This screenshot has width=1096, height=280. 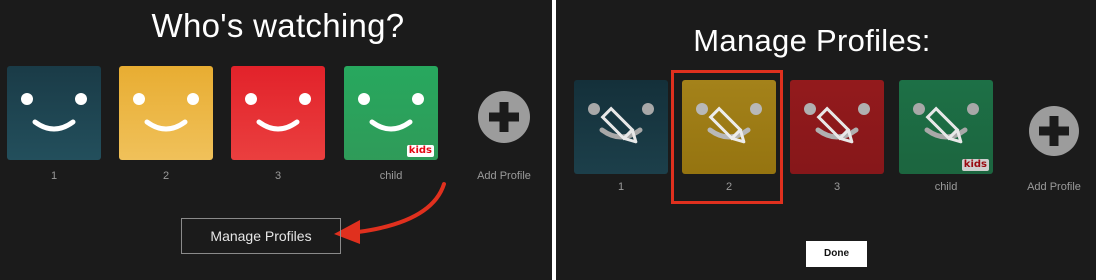 What do you see at coordinates (278, 25) in the screenshot?
I see `page-title: Who's watching?` at bounding box center [278, 25].